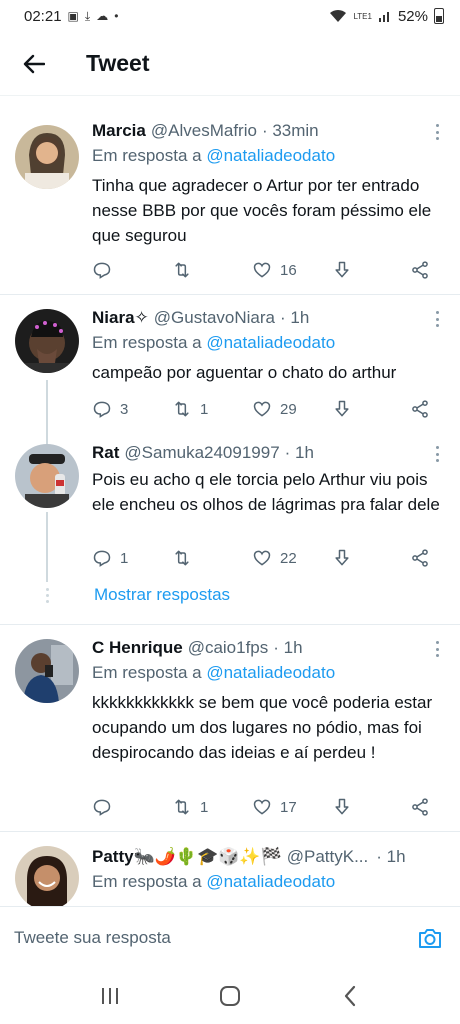 Image resolution: width=460 pixels, height=1024 pixels. What do you see at coordinates (214, 318) in the screenshot?
I see `username: @GustavoNiara` at bounding box center [214, 318].